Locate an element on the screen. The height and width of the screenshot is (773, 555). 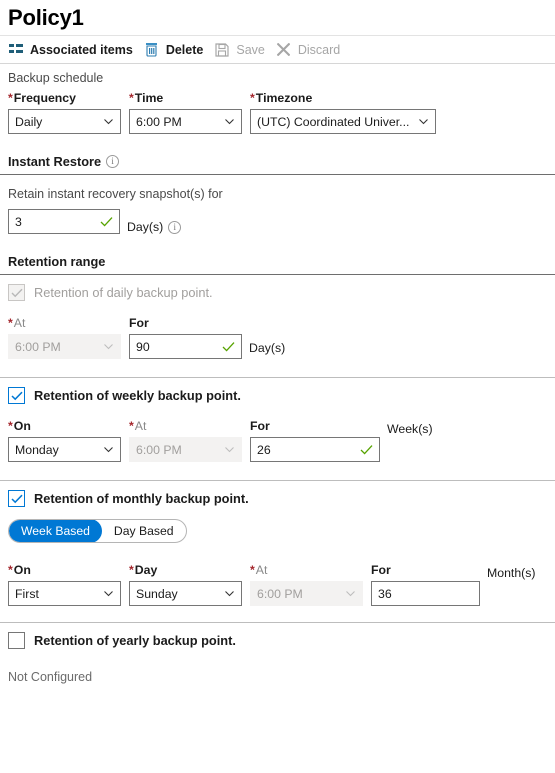
monthly-for-input: 36 is located at coordinates (425, 593).